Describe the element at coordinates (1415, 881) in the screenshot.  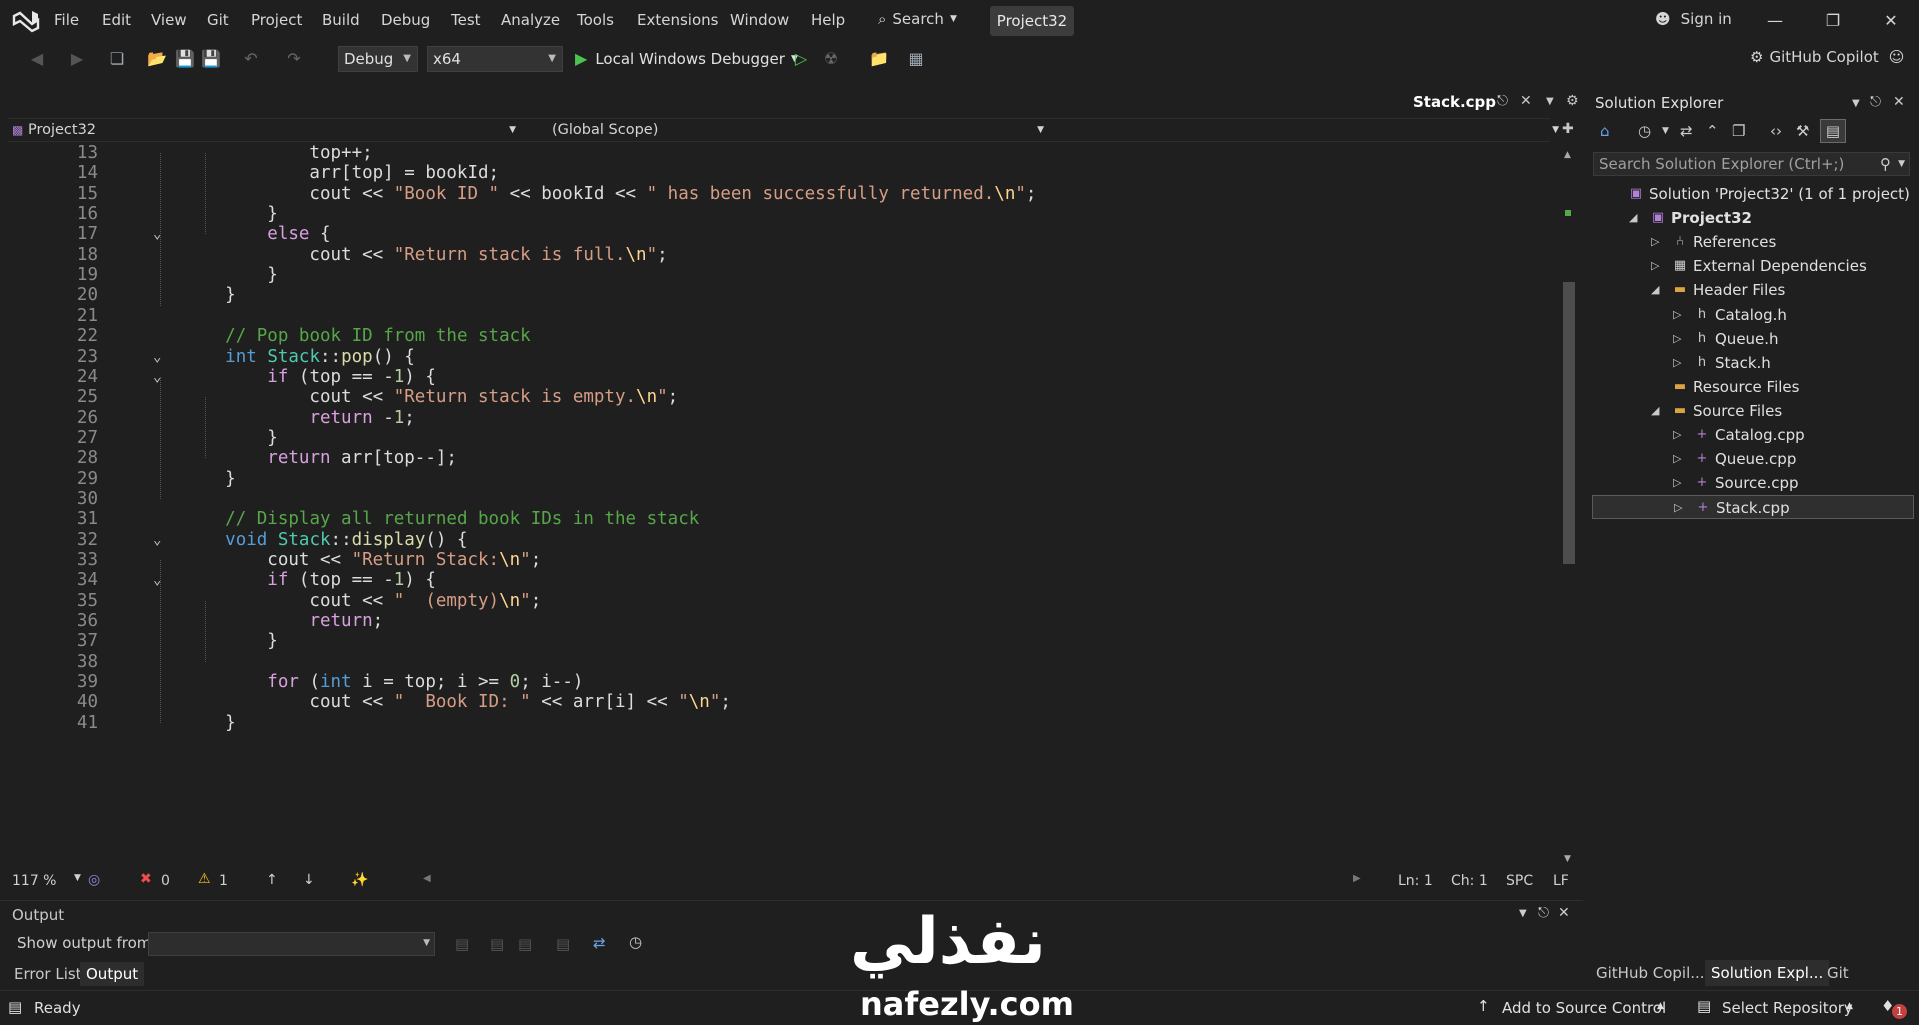
I see `line-number: Ln: 1` at that location.